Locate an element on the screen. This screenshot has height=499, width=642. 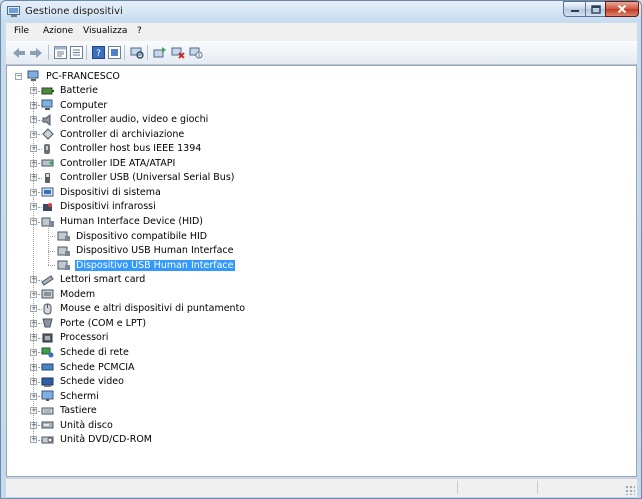
tree-category-6-label: Controller USB (Universal Serial Bus) is located at coordinates (147, 178).